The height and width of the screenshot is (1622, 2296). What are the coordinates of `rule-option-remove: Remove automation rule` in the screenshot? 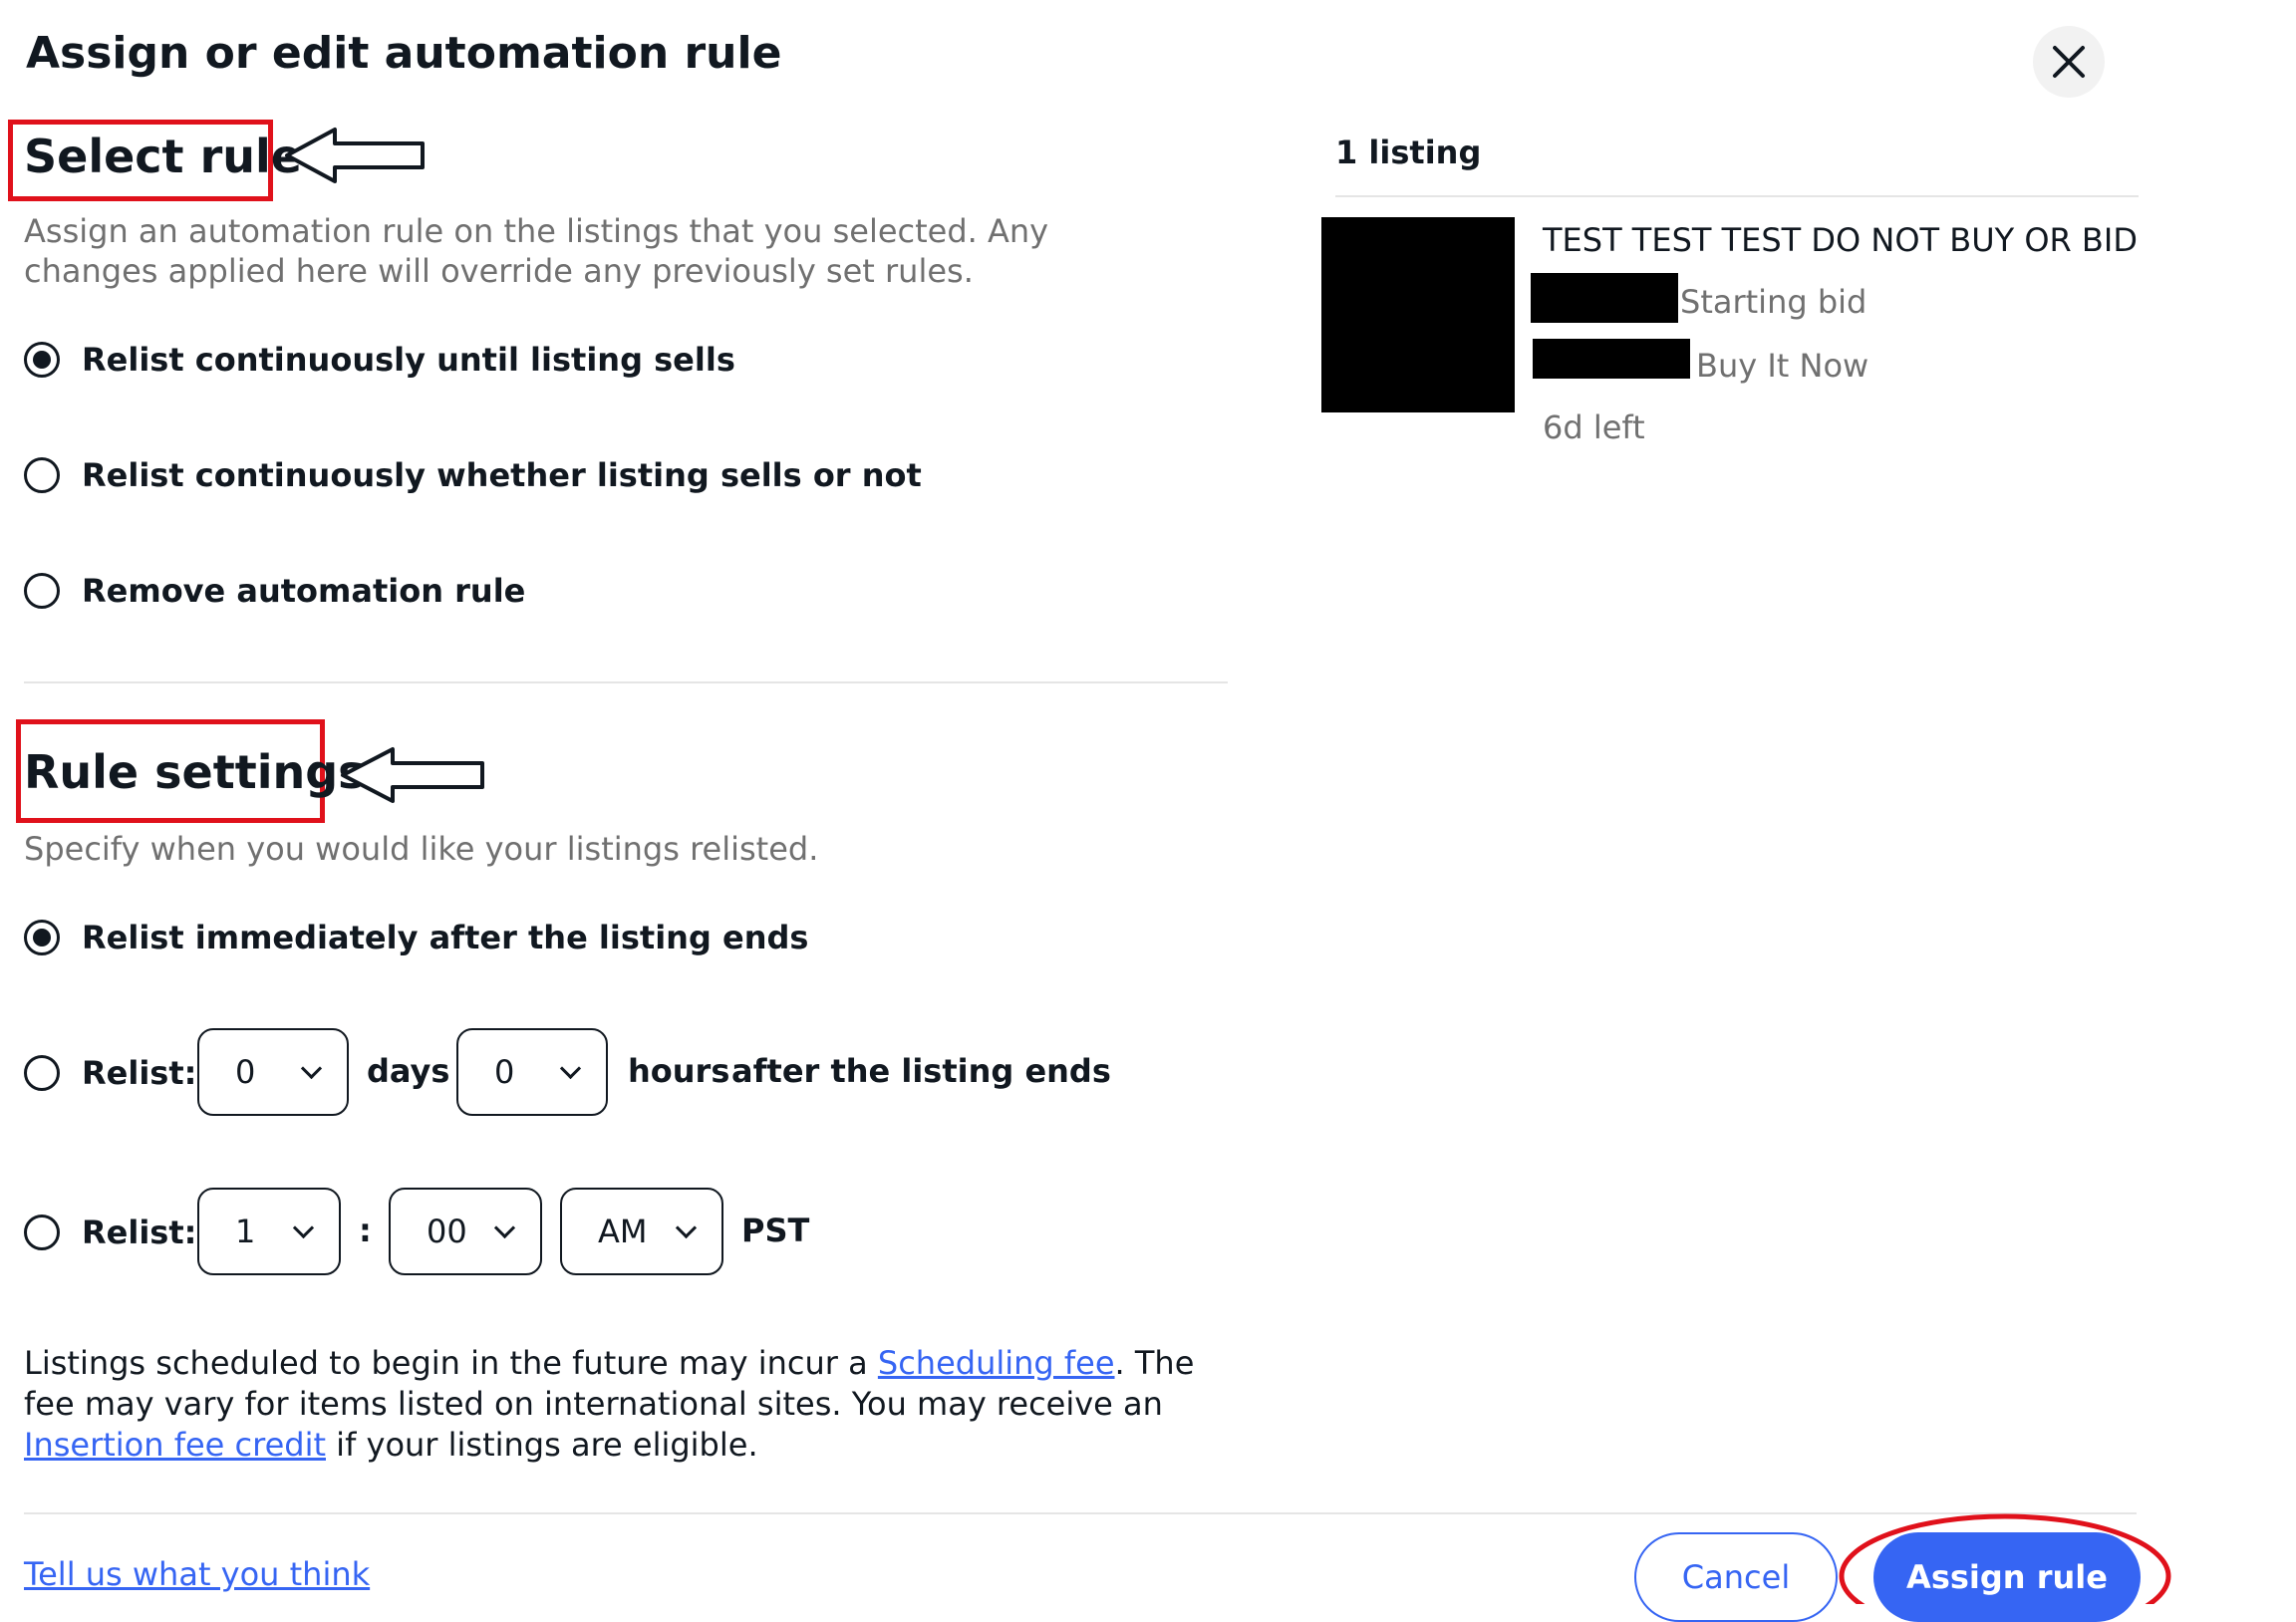 It's located at (274, 591).